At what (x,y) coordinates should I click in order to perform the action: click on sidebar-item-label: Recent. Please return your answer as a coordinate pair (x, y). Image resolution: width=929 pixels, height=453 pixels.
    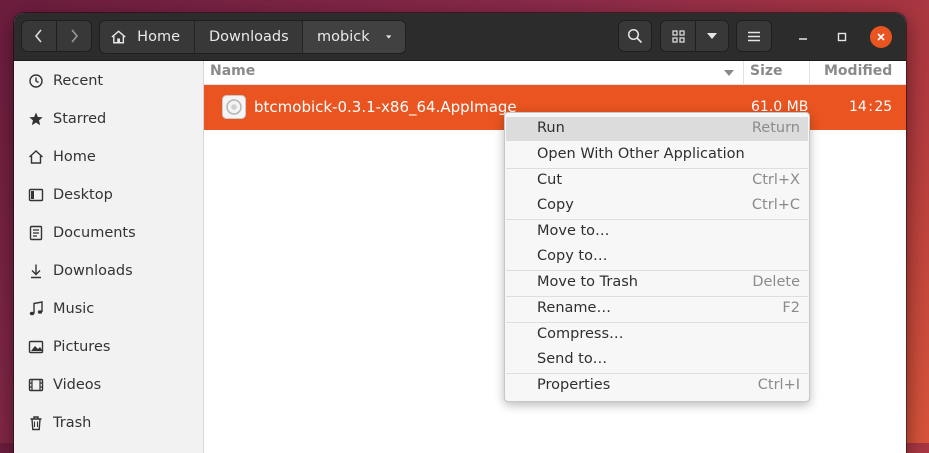
    Looking at the image, I should click on (78, 81).